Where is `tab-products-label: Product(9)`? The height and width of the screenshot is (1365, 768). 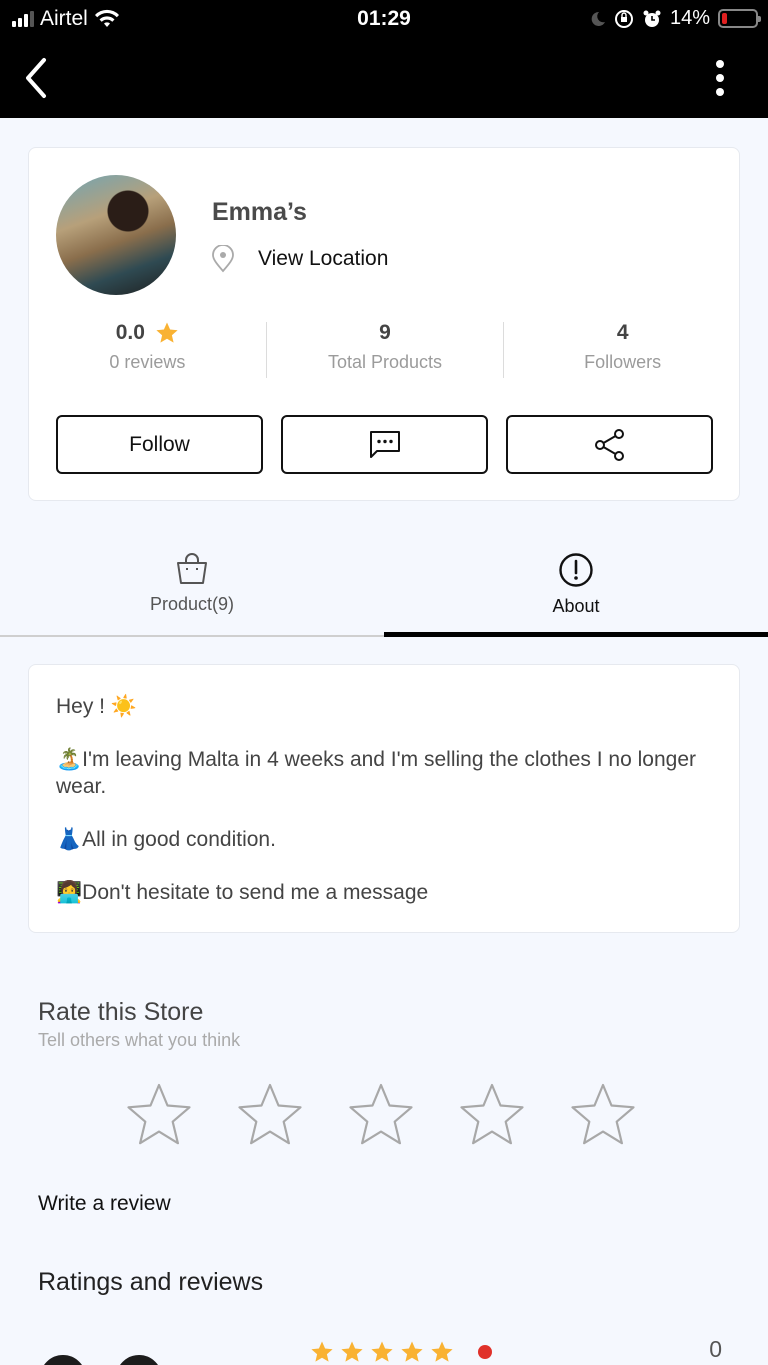 tab-products-label: Product(9) is located at coordinates (192, 604).